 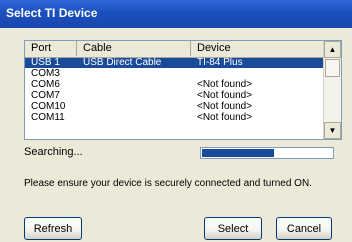 What do you see at coordinates (45, 95) in the screenshot?
I see `cell-port: COM7` at bounding box center [45, 95].